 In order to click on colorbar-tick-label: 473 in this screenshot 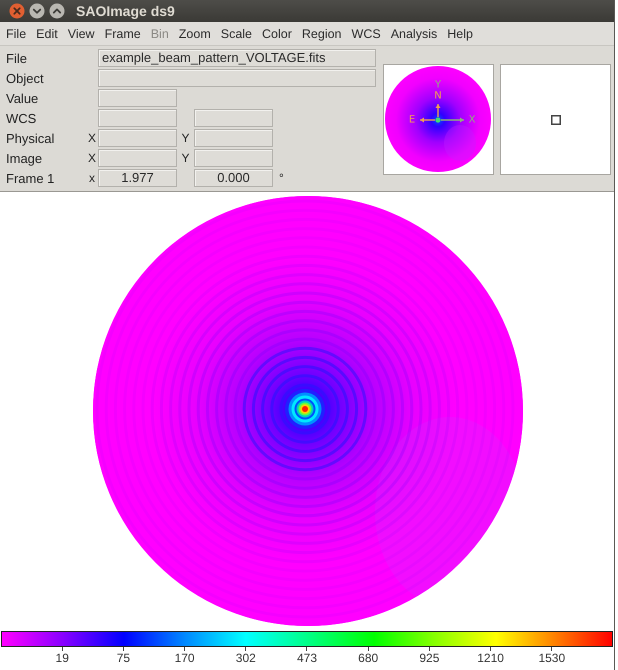, I will do `click(306, 656)`.